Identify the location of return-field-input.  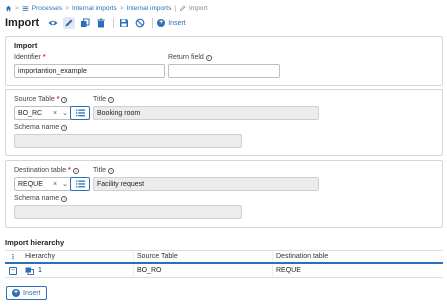
(224, 71).